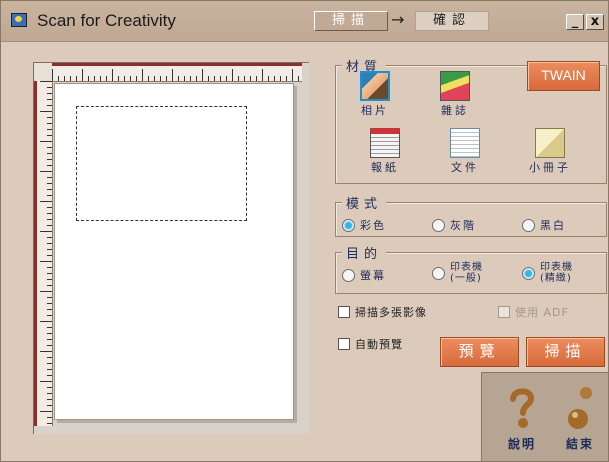 Image resolution: width=609 pixels, height=462 pixels. I want to click on mode-color-radio: 彩色, so click(364, 225).